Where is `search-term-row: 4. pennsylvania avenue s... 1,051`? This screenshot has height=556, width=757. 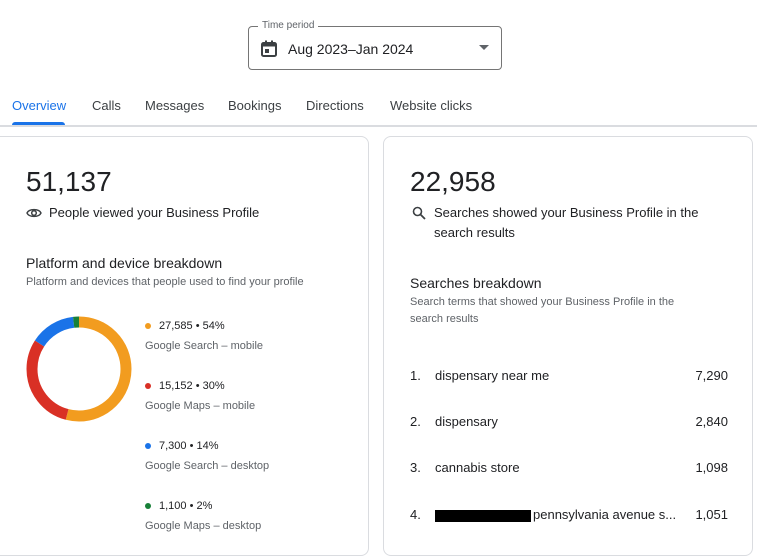
search-term-row: 4. pennsylvania avenue s... 1,051 is located at coordinates (569, 515).